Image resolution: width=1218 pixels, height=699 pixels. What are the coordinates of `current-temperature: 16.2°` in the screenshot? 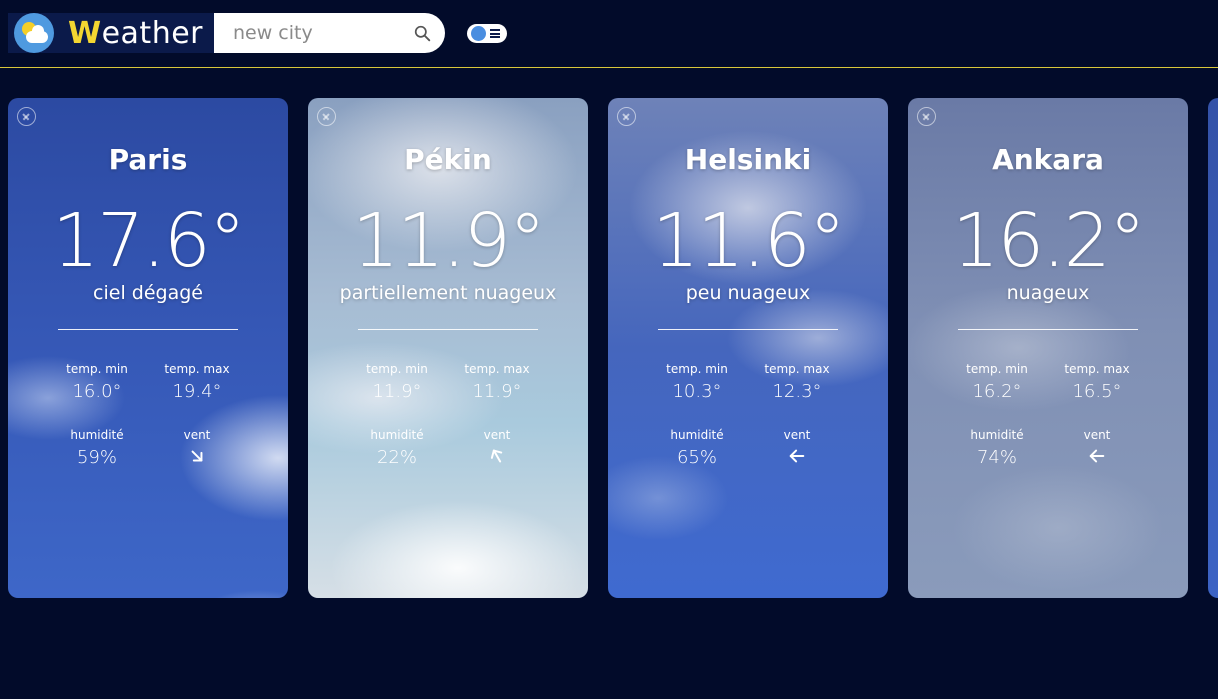 It's located at (1049, 241).